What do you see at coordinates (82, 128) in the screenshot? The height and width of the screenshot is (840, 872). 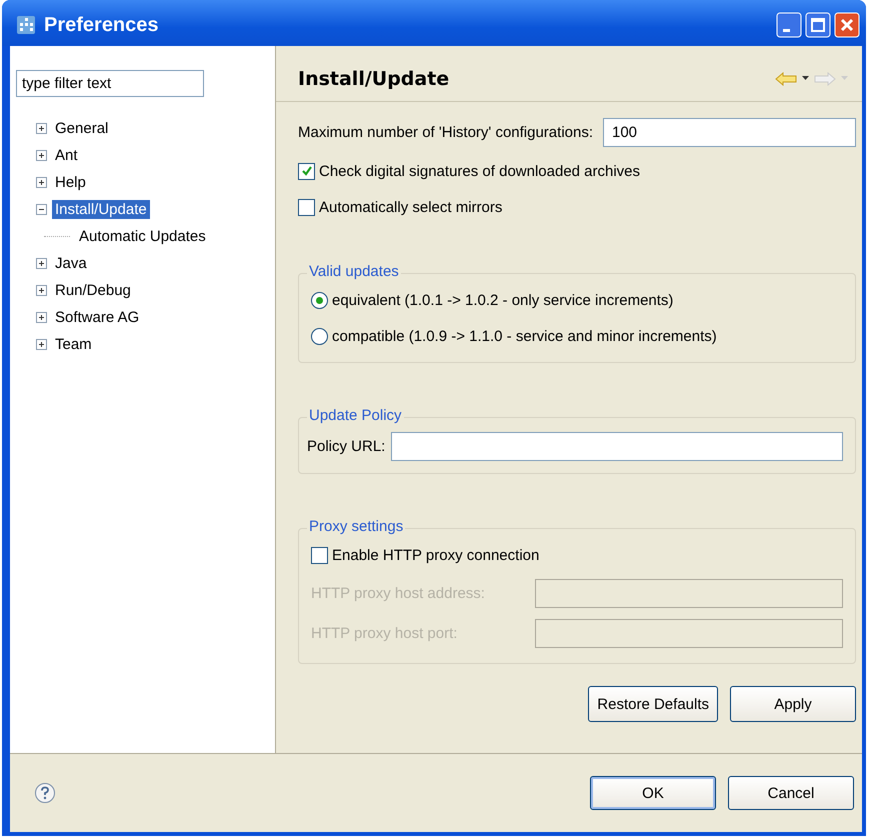 I see `tree-item: General` at bounding box center [82, 128].